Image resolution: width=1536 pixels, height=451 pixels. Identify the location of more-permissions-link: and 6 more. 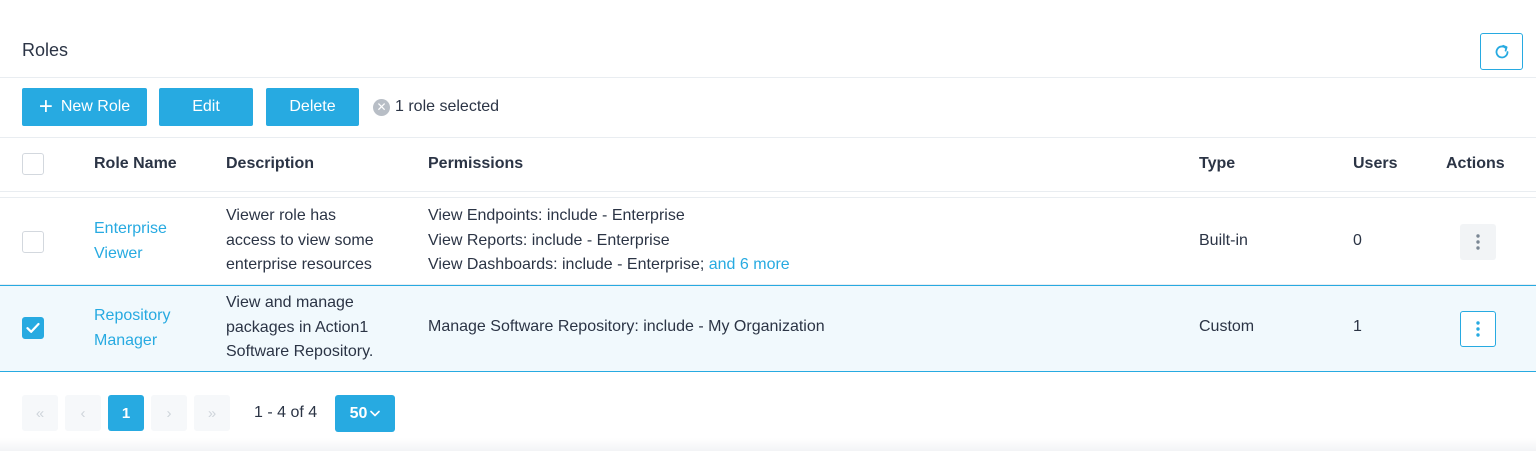
(749, 264).